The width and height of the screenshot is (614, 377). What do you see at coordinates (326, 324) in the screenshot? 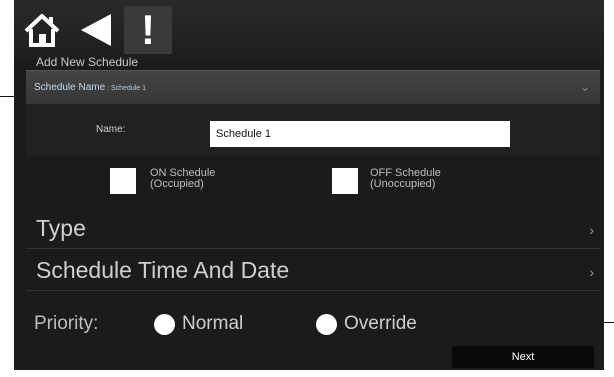
I see `override-radio` at bounding box center [326, 324].